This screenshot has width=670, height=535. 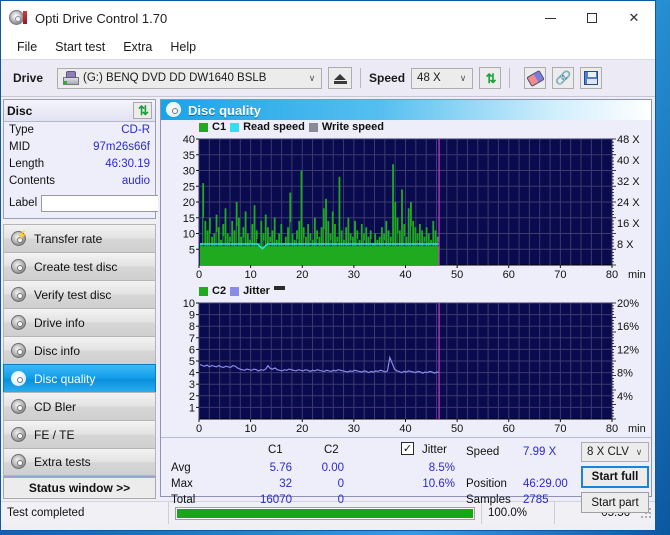 I want to click on status-window-button: Status window >>, so click(x=79, y=488).